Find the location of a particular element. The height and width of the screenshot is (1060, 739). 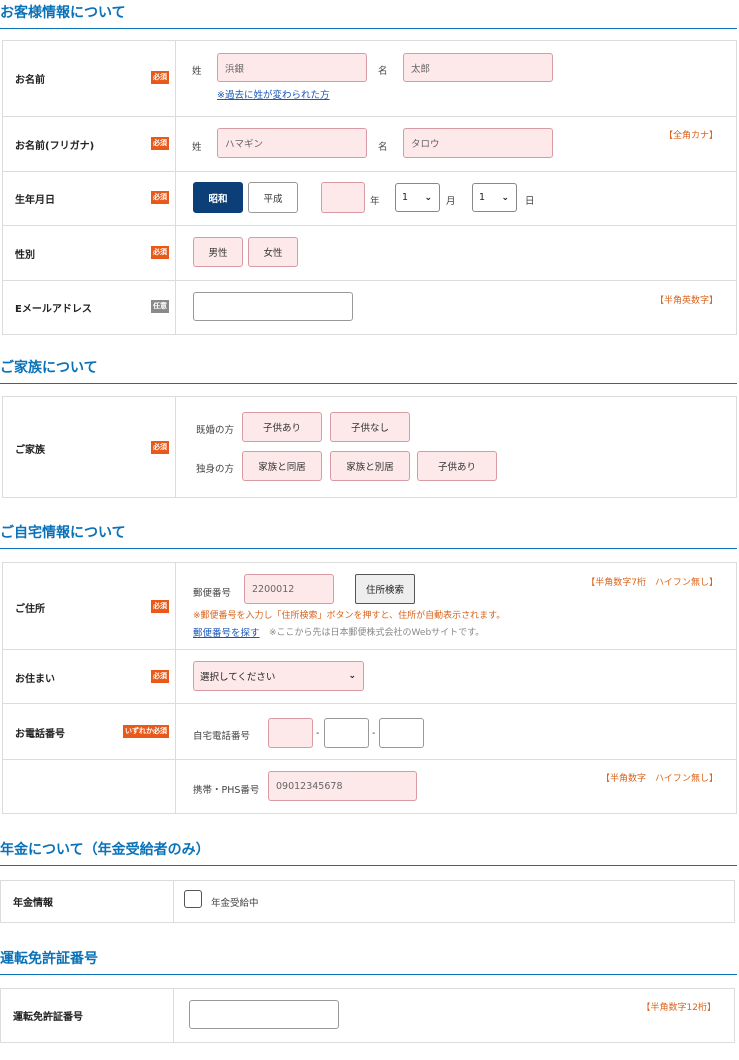

family-label: ご家族 is located at coordinates (30, 450).